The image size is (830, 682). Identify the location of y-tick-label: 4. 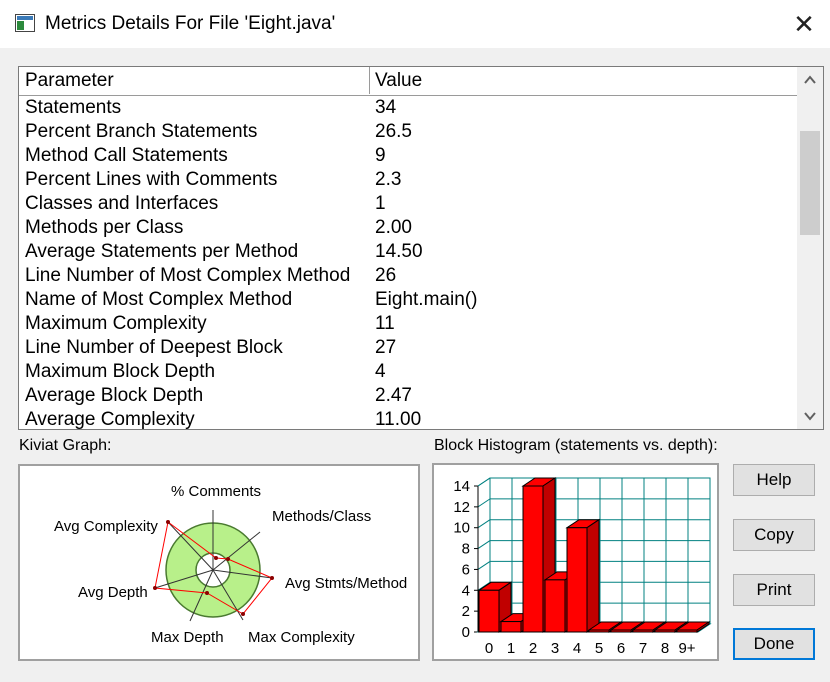
(466, 590).